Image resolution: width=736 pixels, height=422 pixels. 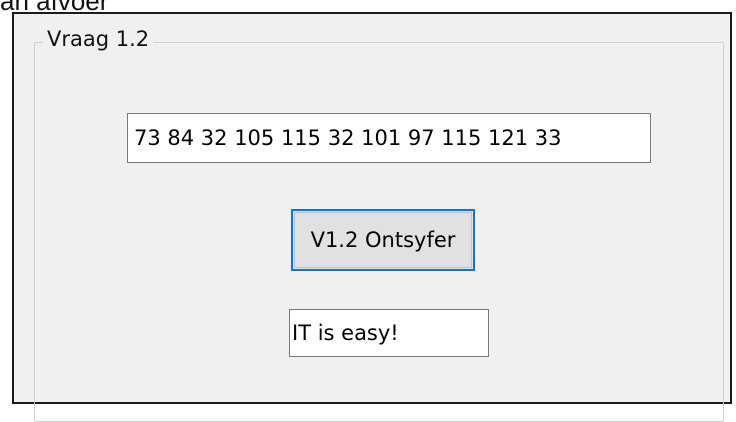 What do you see at coordinates (98, 39) in the screenshot?
I see `groupbox-title: Vraag 1.2` at bounding box center [98, 39].